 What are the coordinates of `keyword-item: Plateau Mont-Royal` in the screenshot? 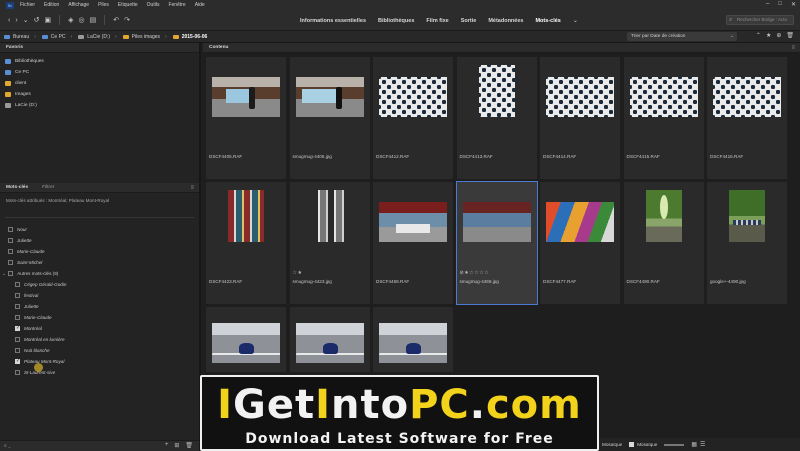 It's located at (99, 361).